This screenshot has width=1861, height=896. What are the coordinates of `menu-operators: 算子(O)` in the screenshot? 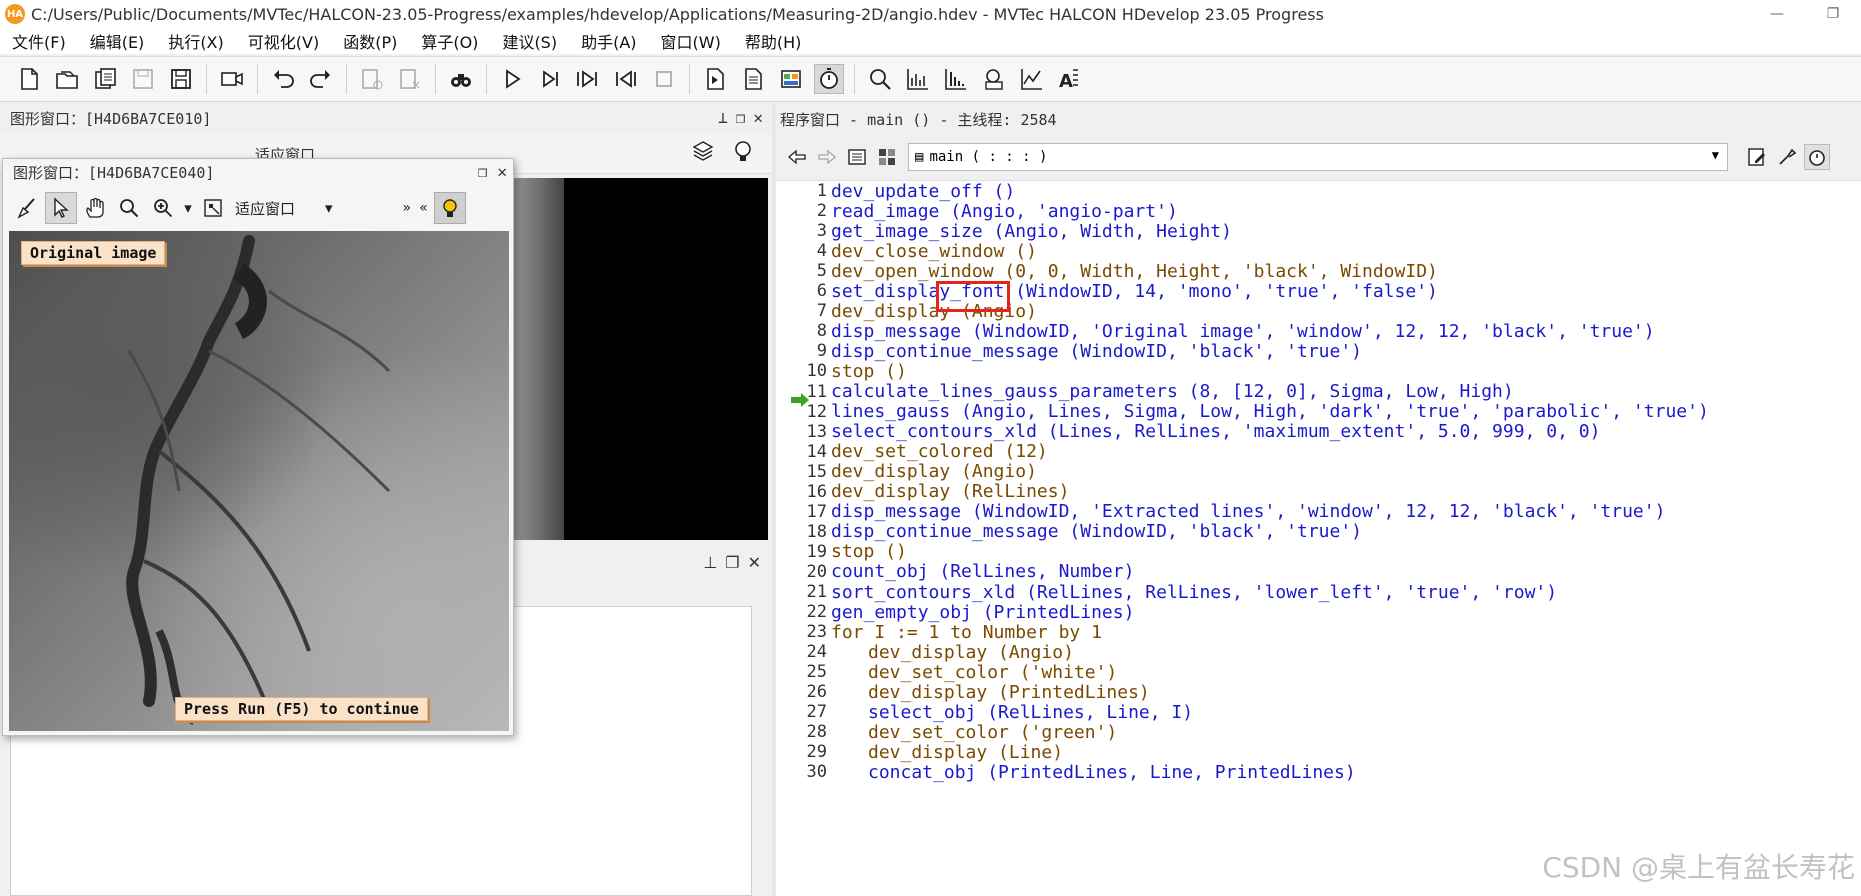 It's located at (449, 41).